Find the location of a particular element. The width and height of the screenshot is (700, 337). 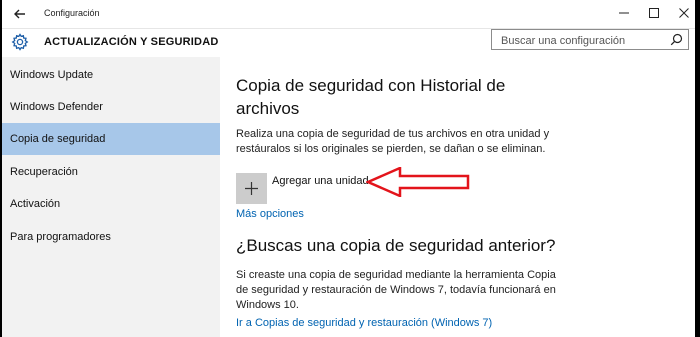

maximize-icon is located at coordinates (654, 13).